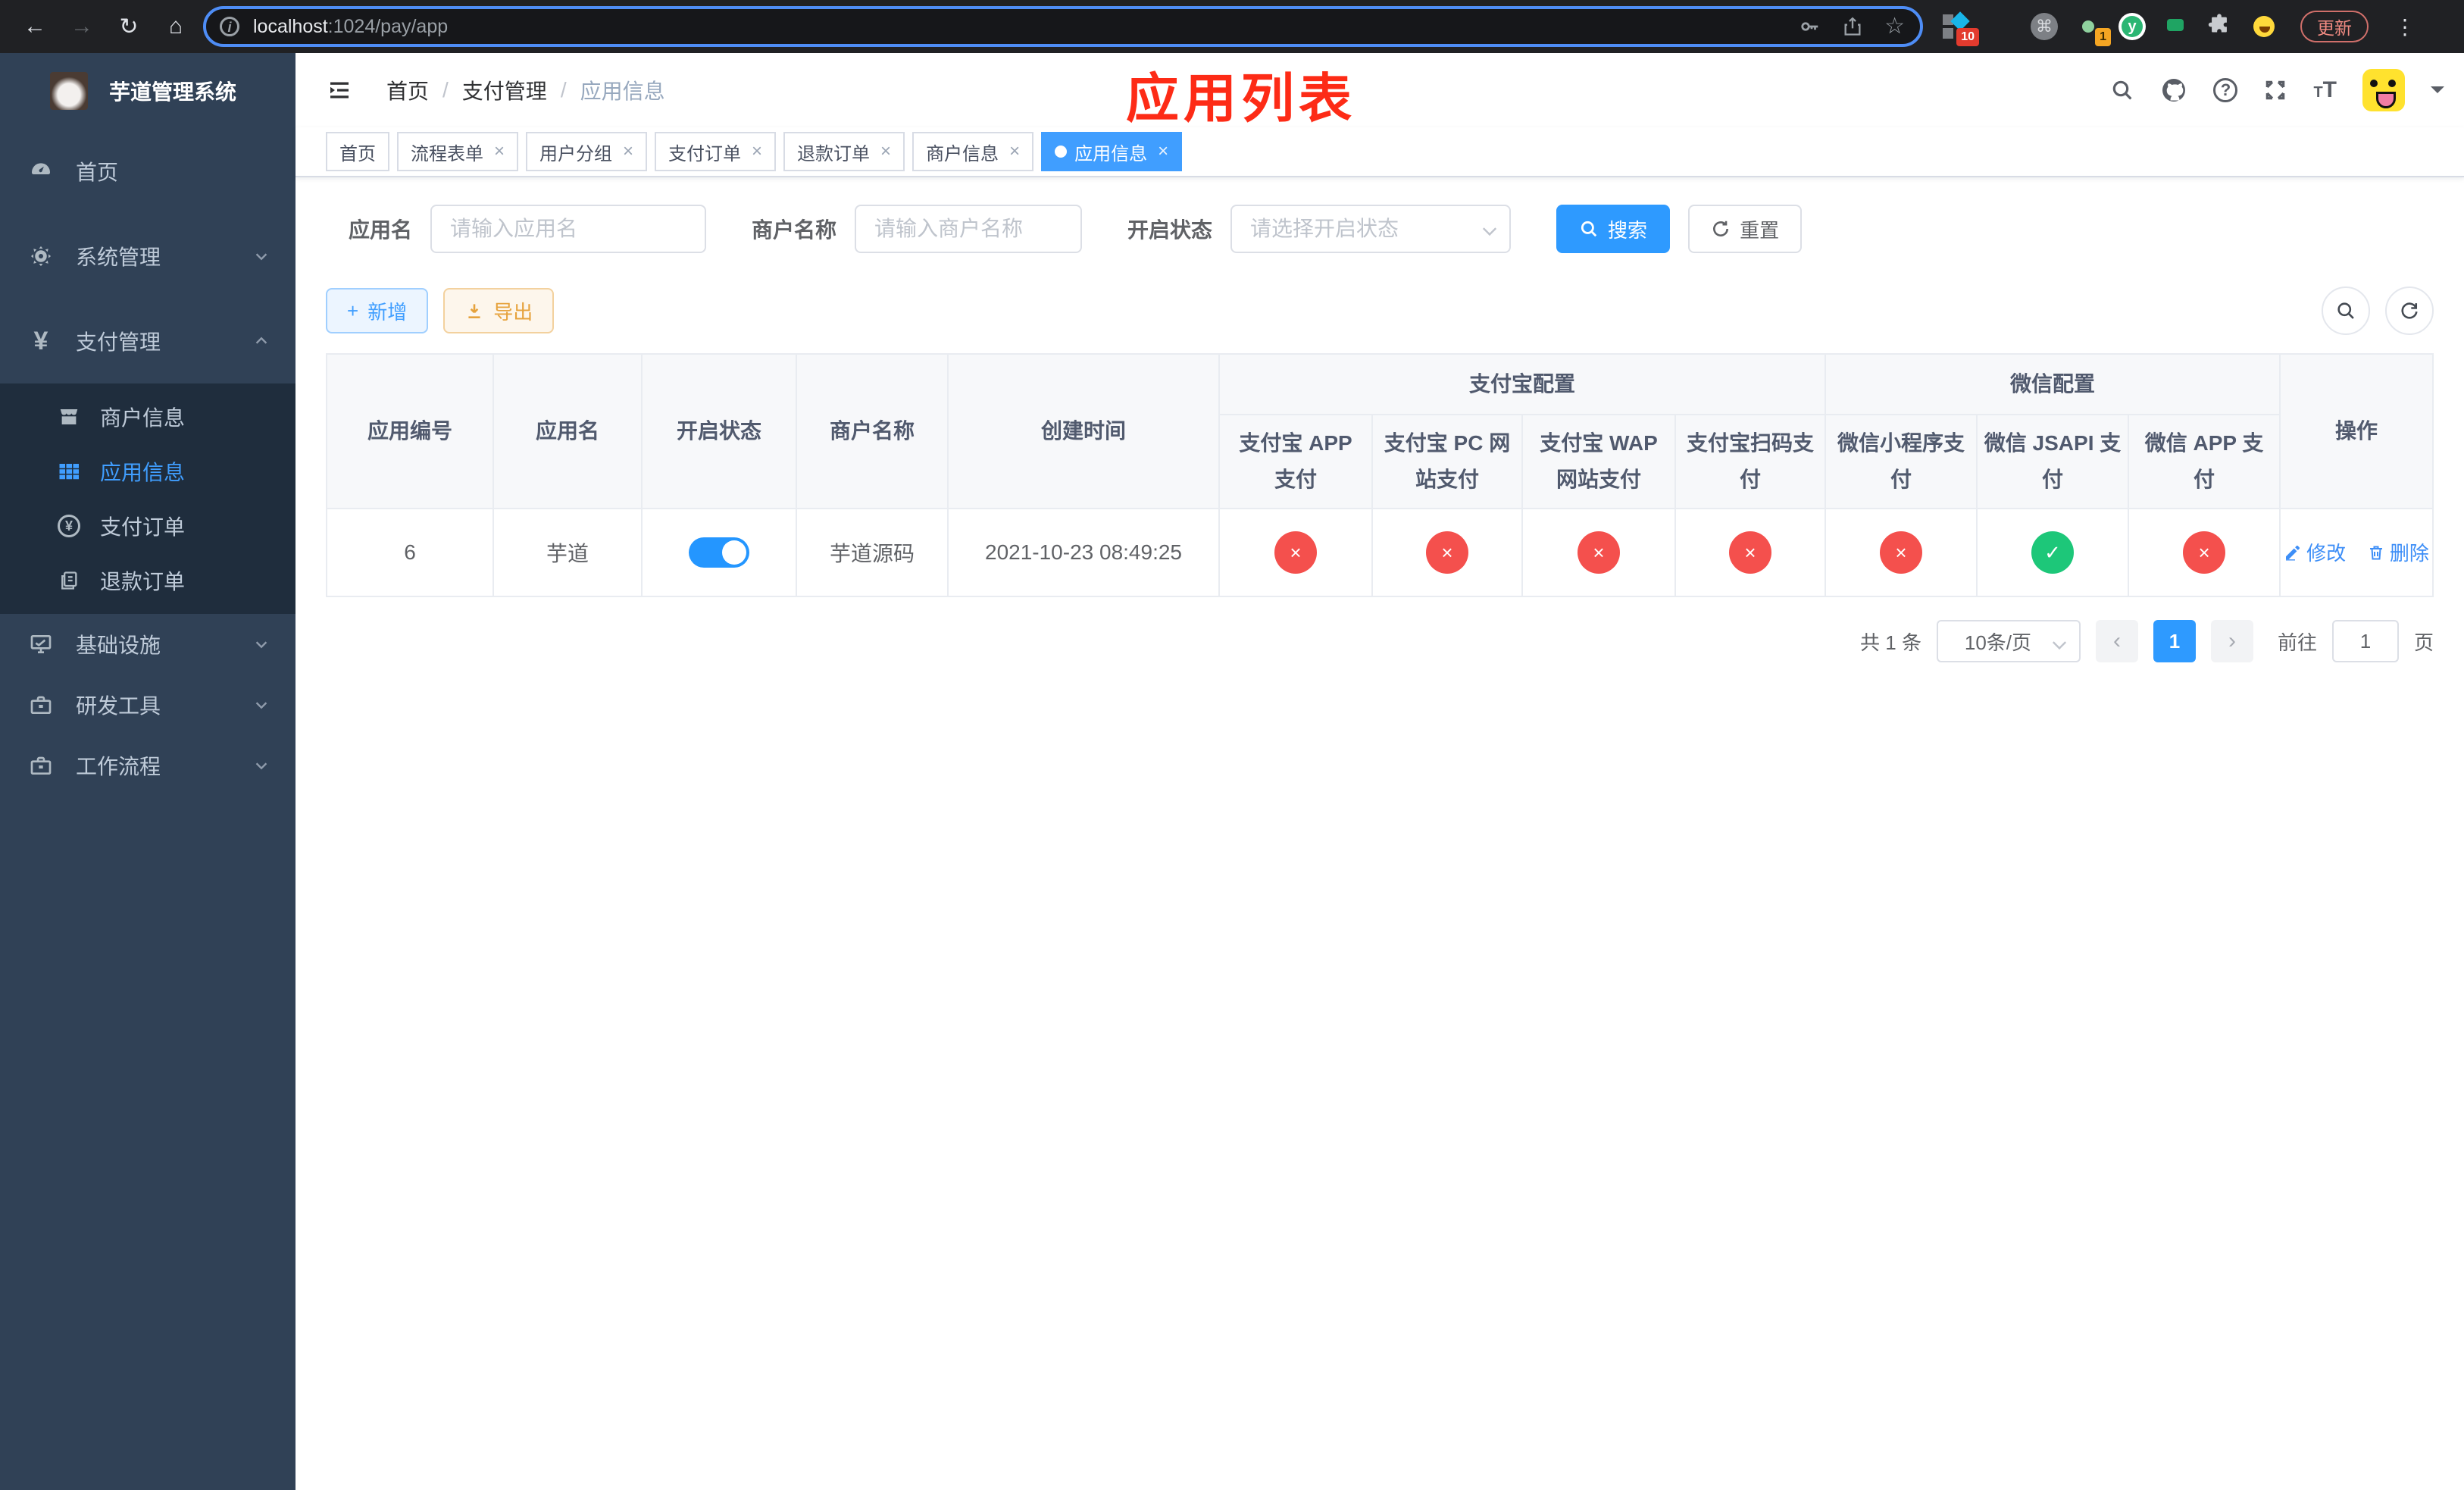  Describe the element at coordinates (118, 766) in the screenshot. I see `sidebar-item-label: 工作流程` at that location.